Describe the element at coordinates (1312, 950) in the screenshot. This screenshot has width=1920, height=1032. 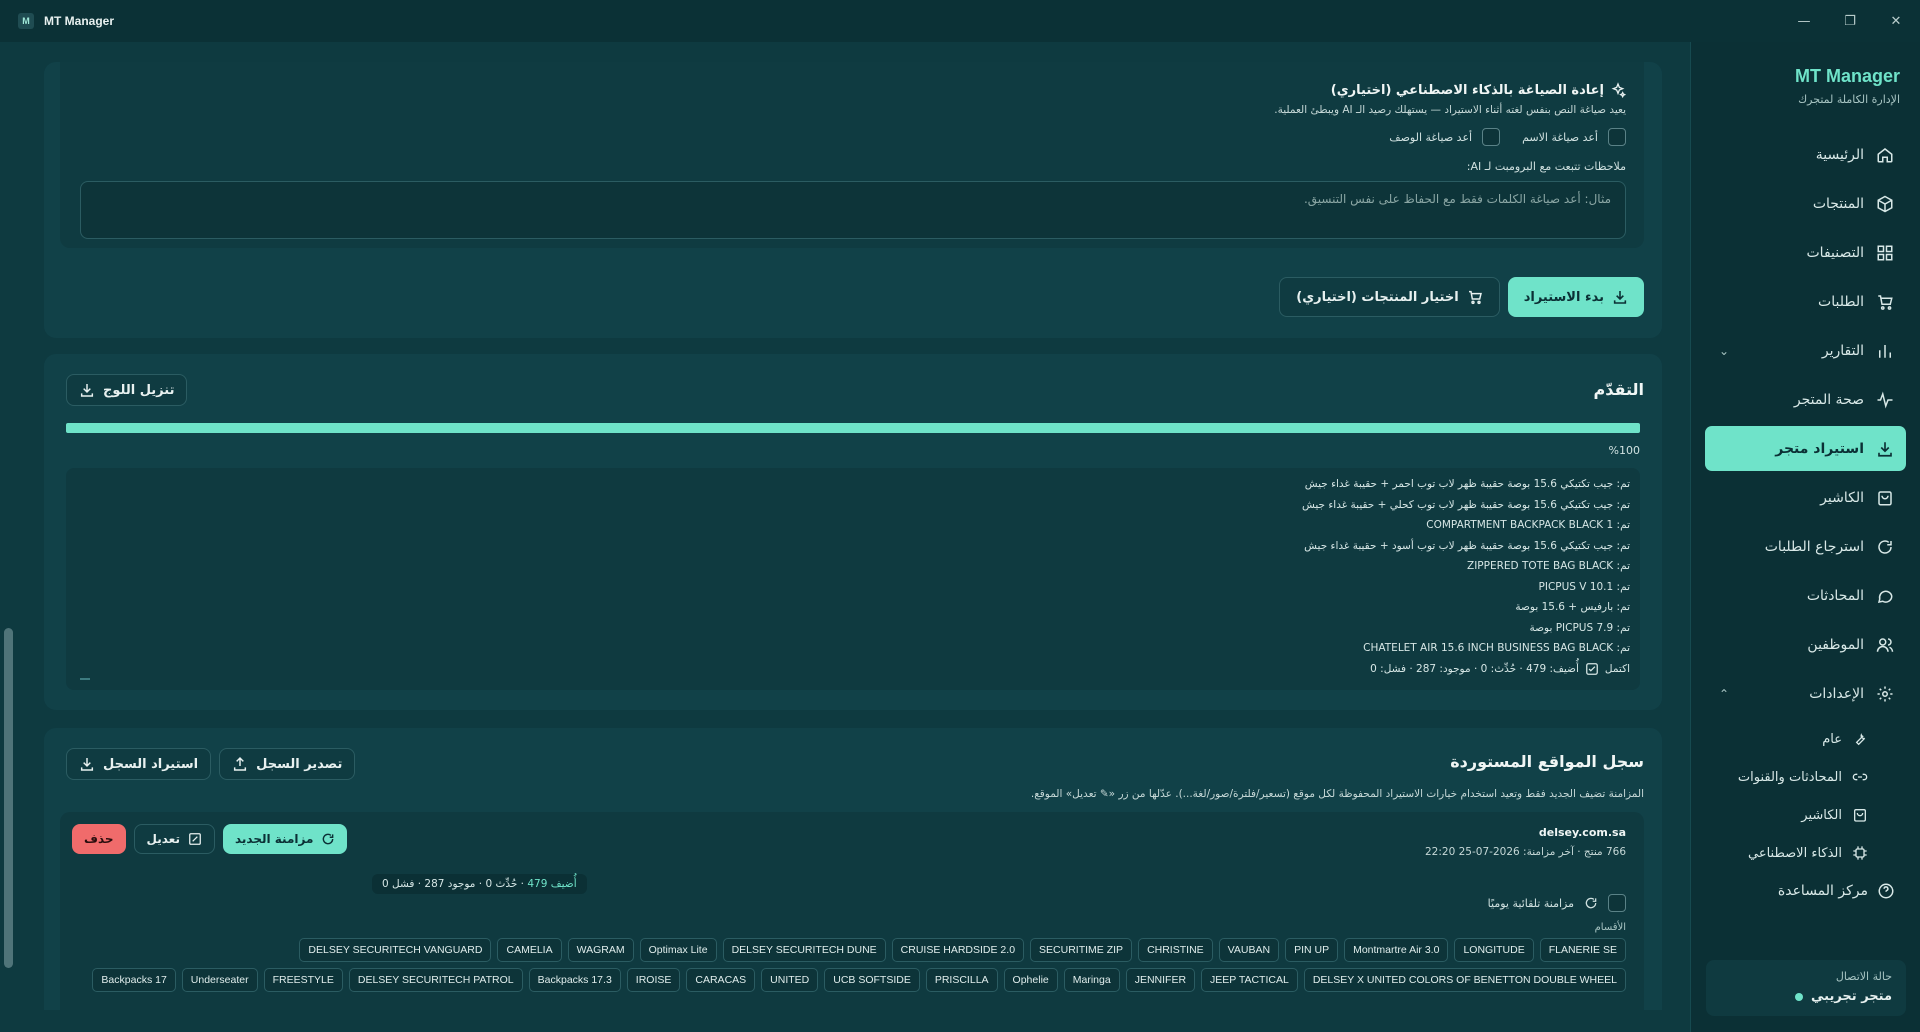
I see `category-tag: PIN UP` at that location.